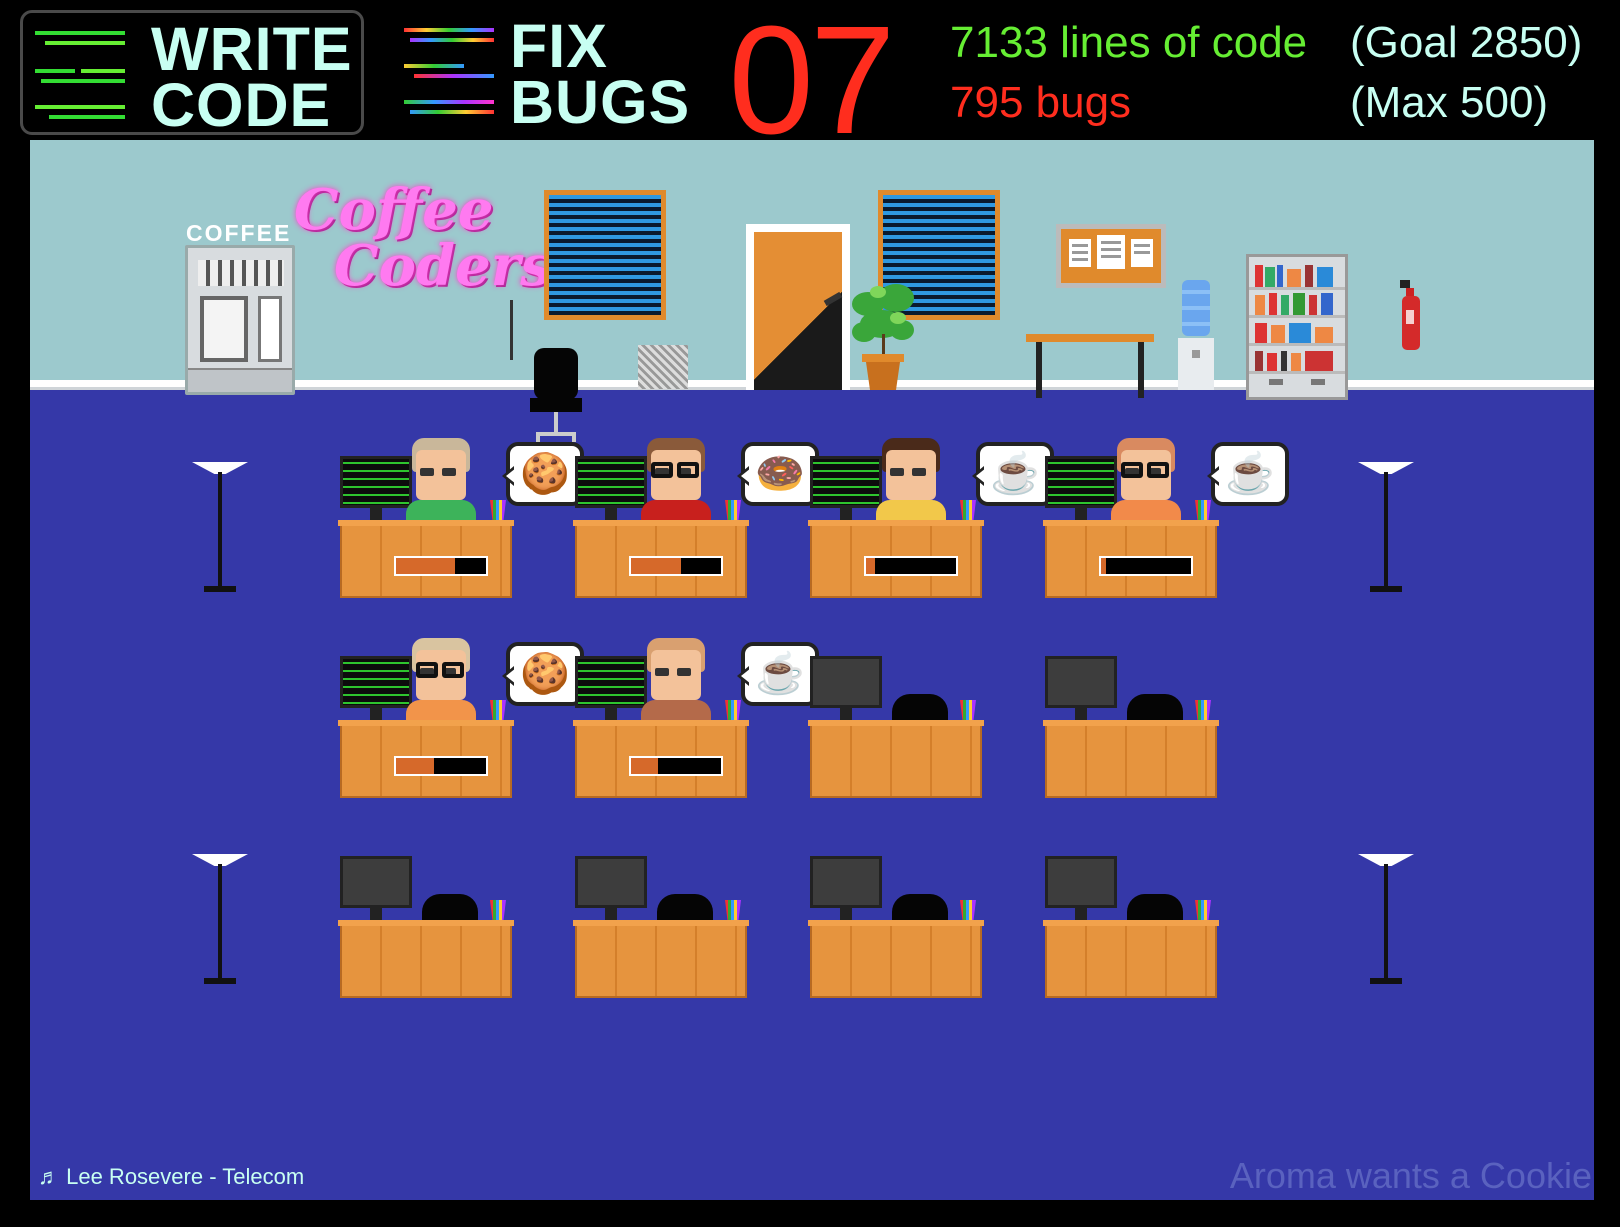 The image size is (1620, 1227). I want to click on potted-plant, so click(883, 337).